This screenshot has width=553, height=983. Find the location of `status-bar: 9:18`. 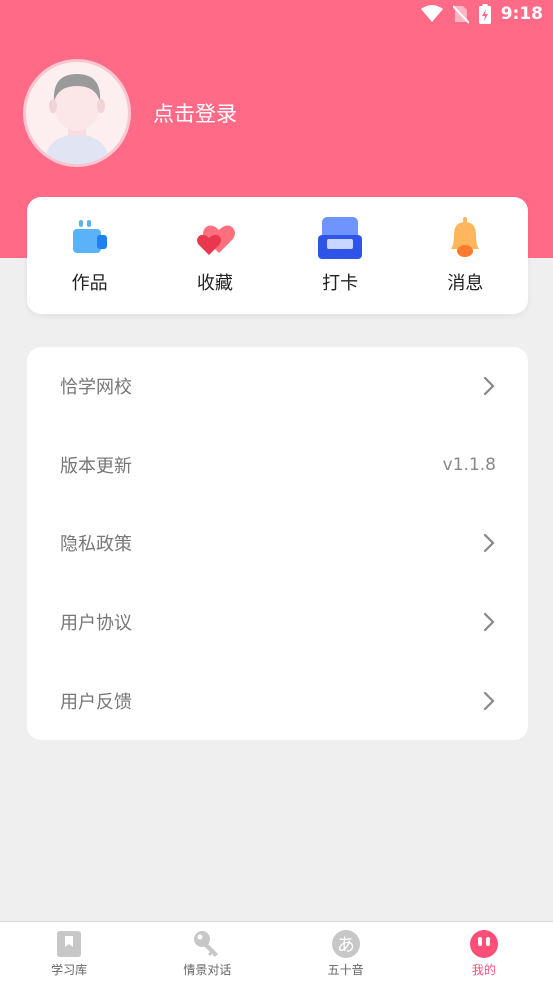

status-bar: 9:18 is located at coordinates (276, 16).